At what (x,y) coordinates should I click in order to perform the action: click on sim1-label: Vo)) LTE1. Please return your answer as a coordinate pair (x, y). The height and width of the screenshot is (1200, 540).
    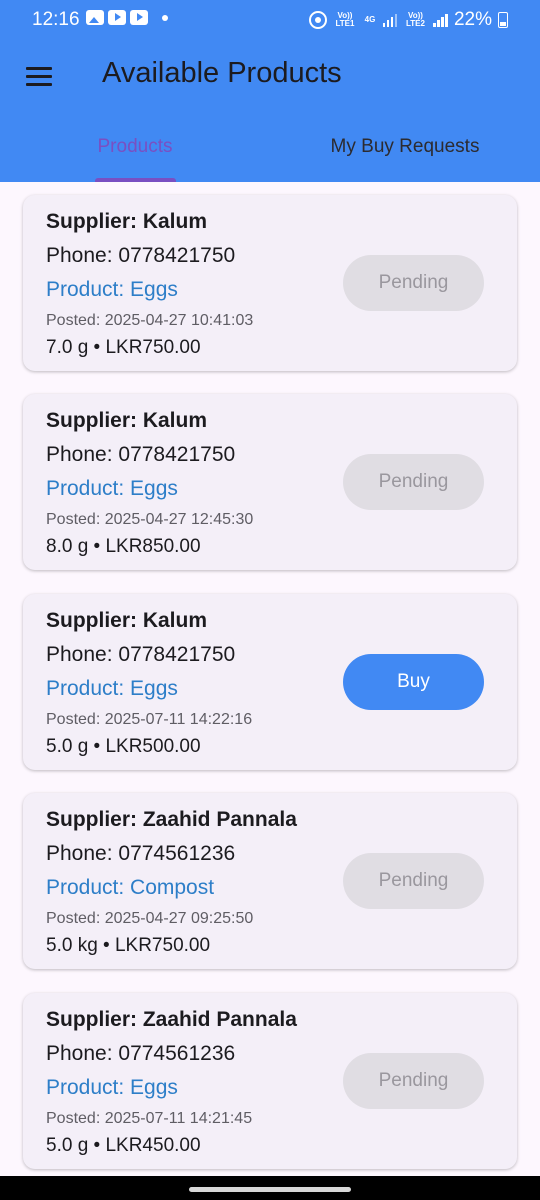
    Looking at the image, I should click on (345, 19).